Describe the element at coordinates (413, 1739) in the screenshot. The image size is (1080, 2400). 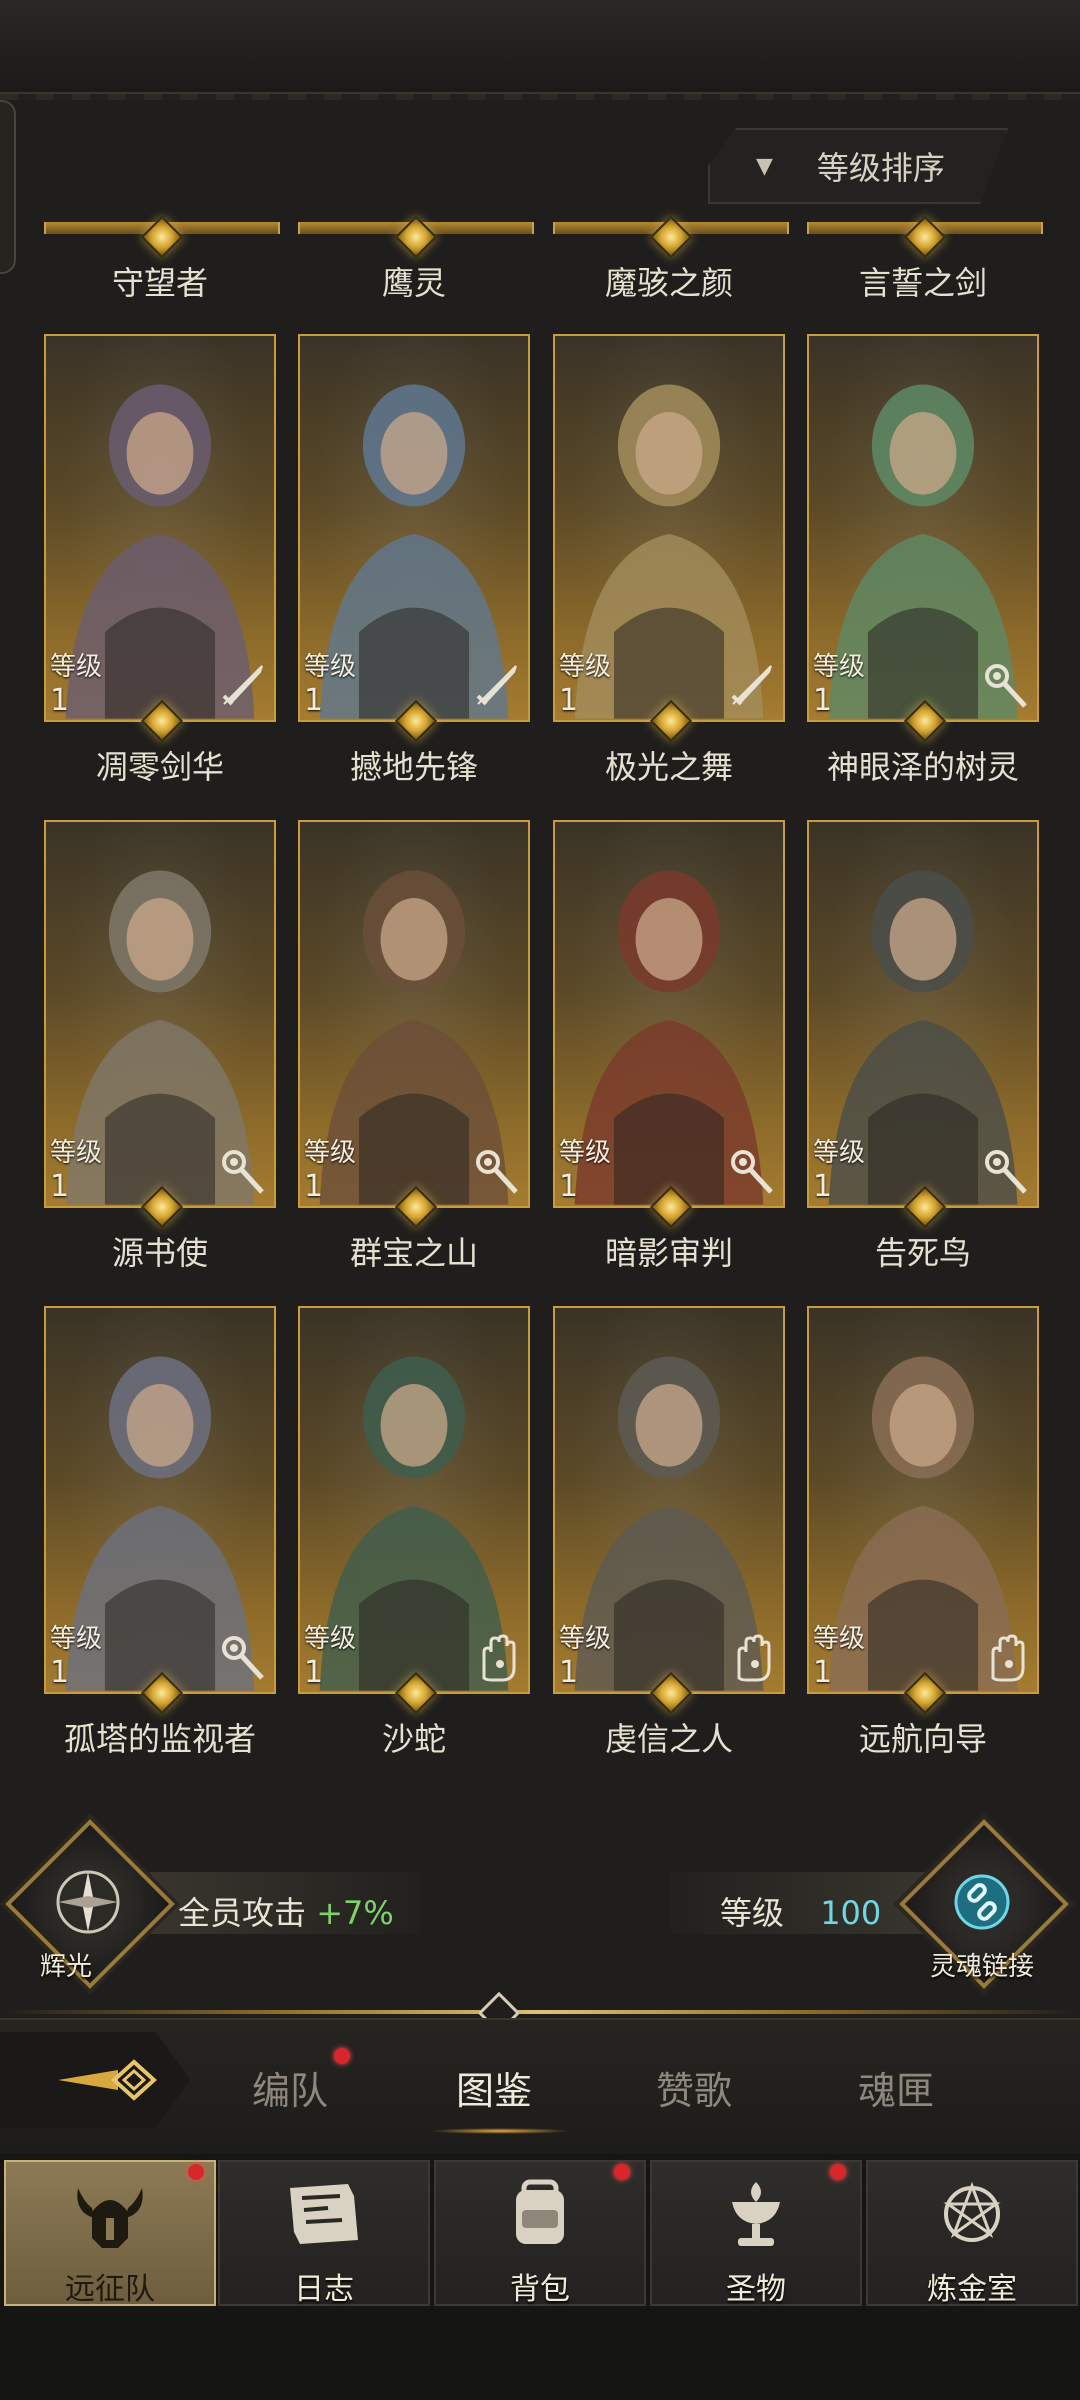
I see `hero-name: 沙蛇` at that location.